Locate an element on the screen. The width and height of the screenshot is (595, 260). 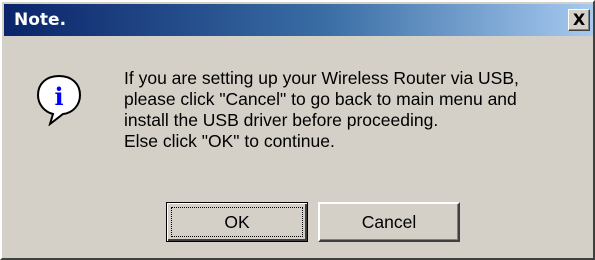
window-title: Note. is located at coordinates (40, 20).